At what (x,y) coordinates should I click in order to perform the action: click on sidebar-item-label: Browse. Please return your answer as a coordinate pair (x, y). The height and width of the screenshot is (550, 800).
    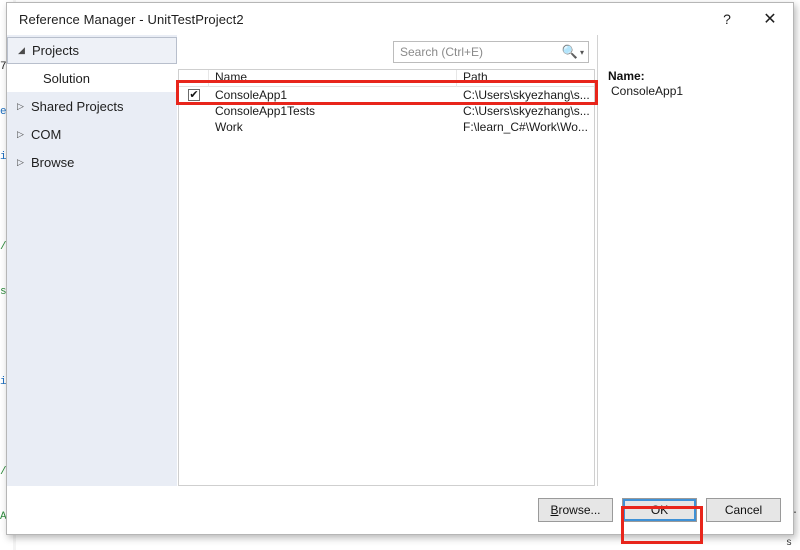
    Looking at the image, I should click on (53, 162).